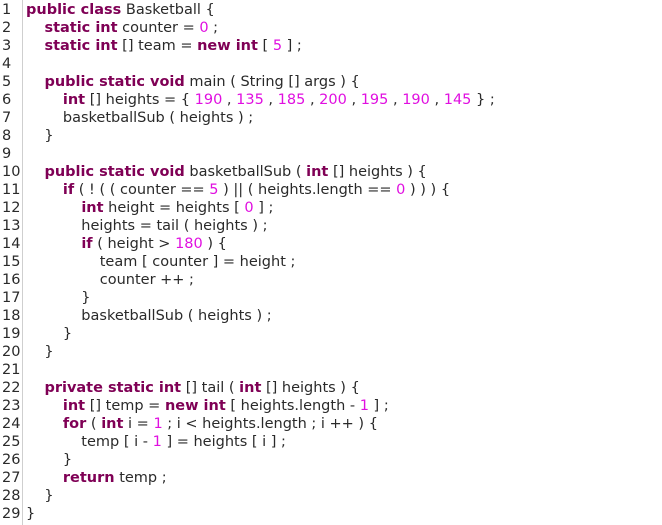 This screenshot has width=662, height=525. I want to click on line-number: 9, so click(7, 154).